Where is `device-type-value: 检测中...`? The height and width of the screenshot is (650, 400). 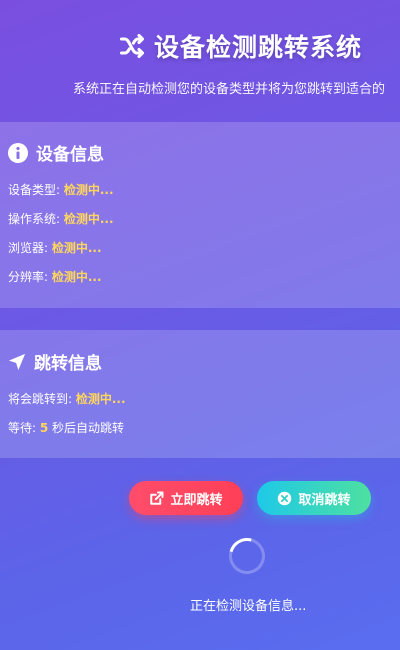 device-type-value: 检测中... is located at coordinates (88, 190).